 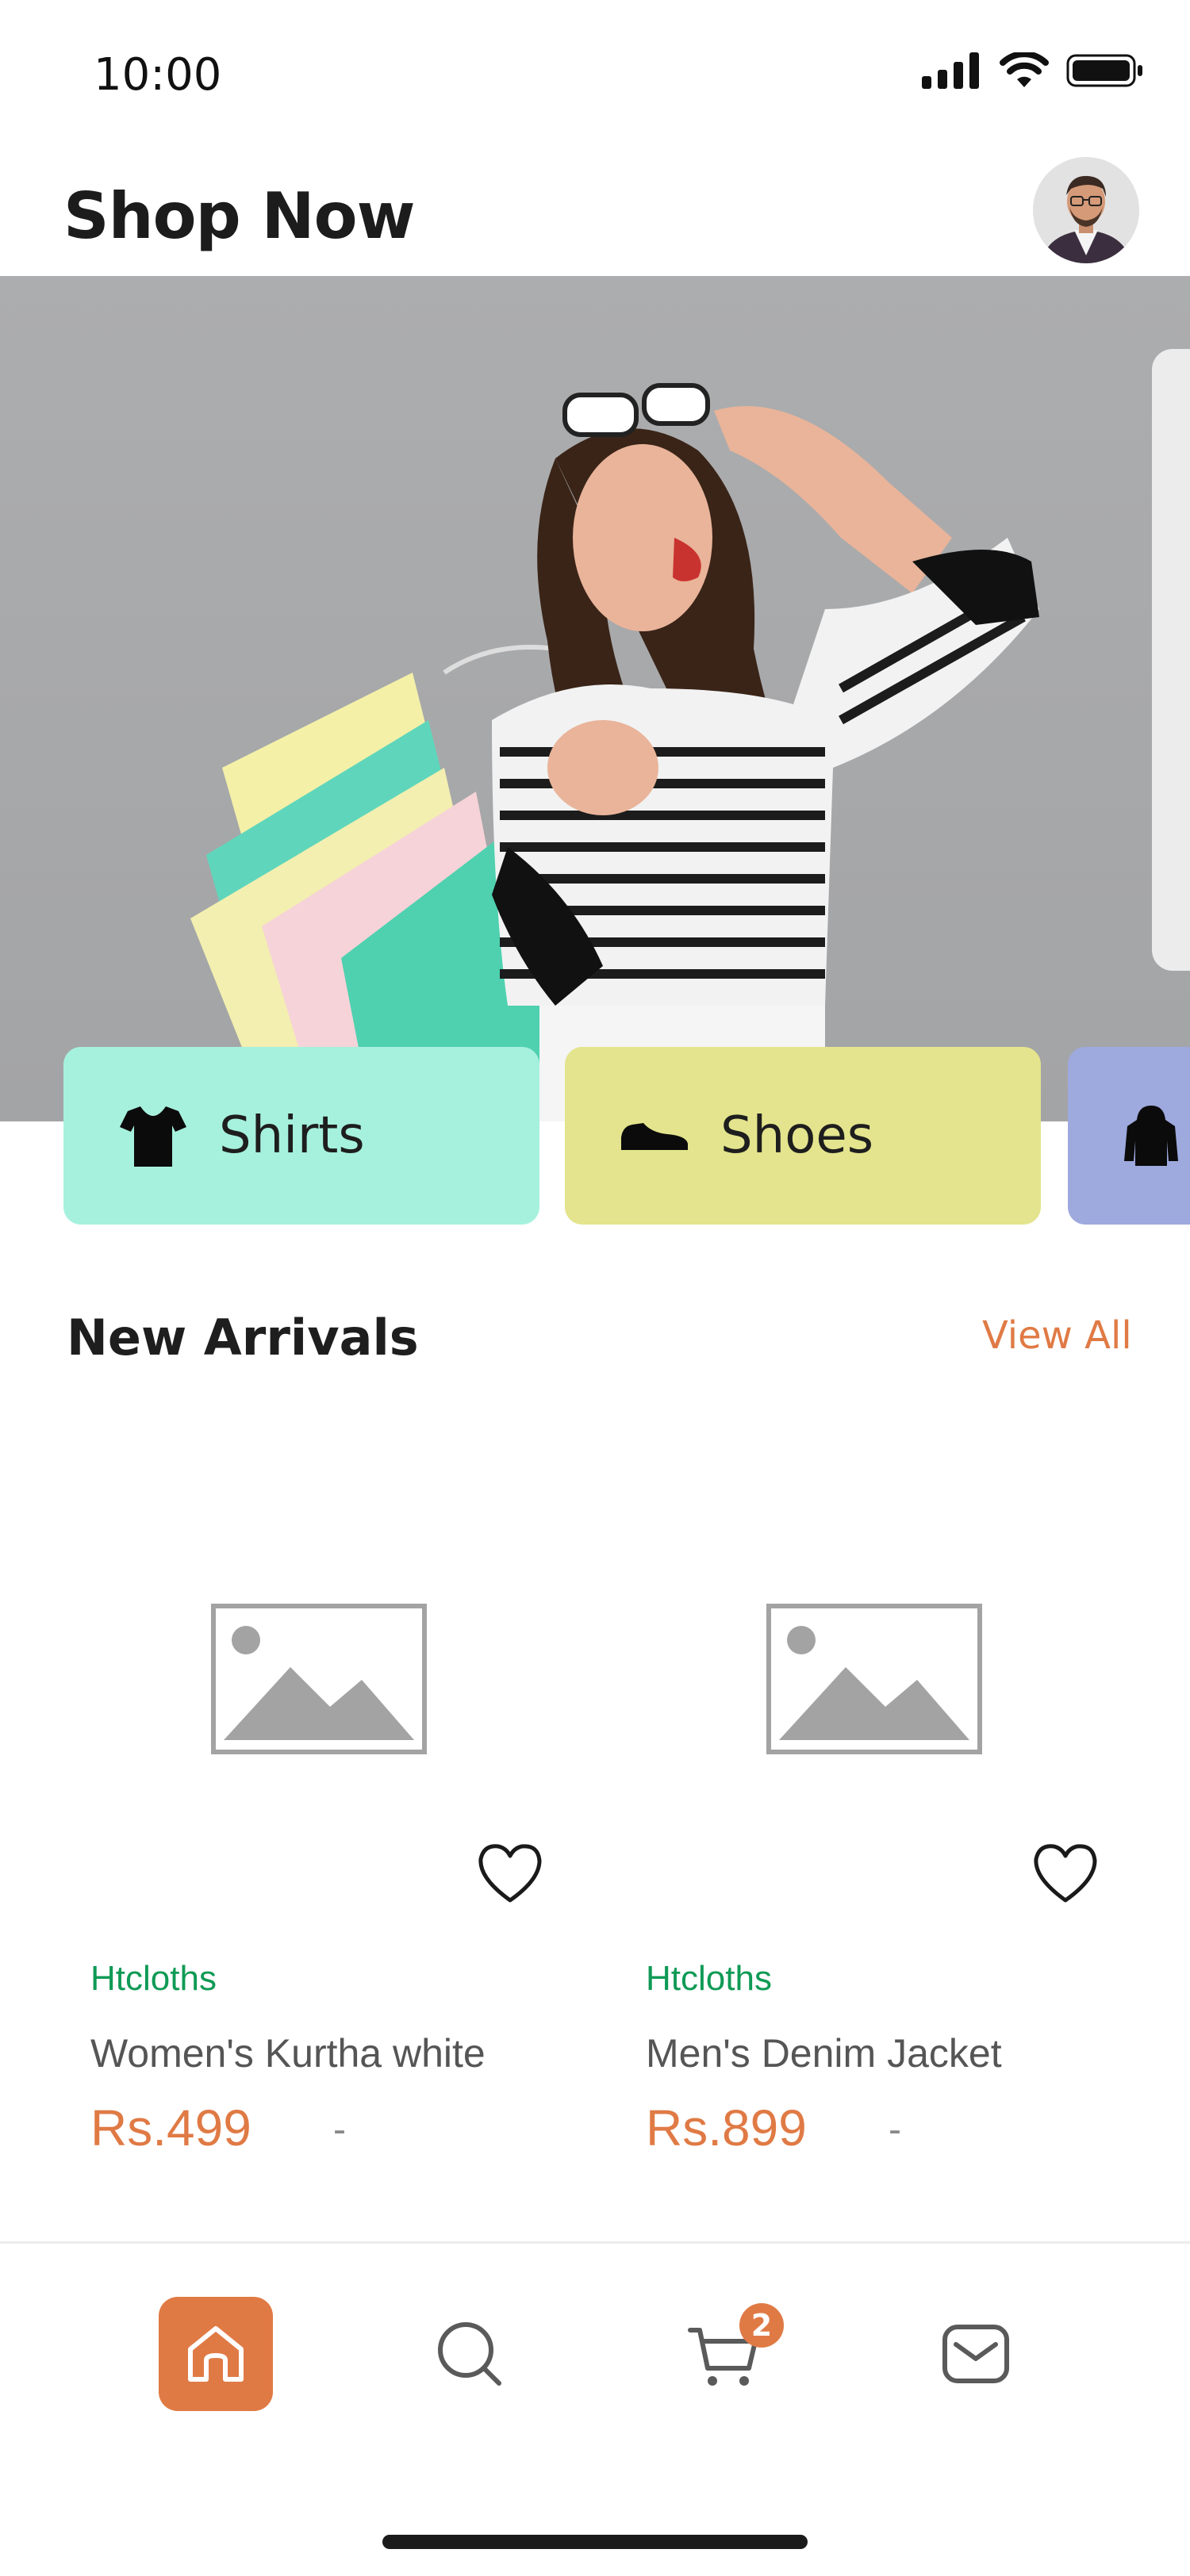 I want to click on nav-messages-button, so click(x=976, y=2354).